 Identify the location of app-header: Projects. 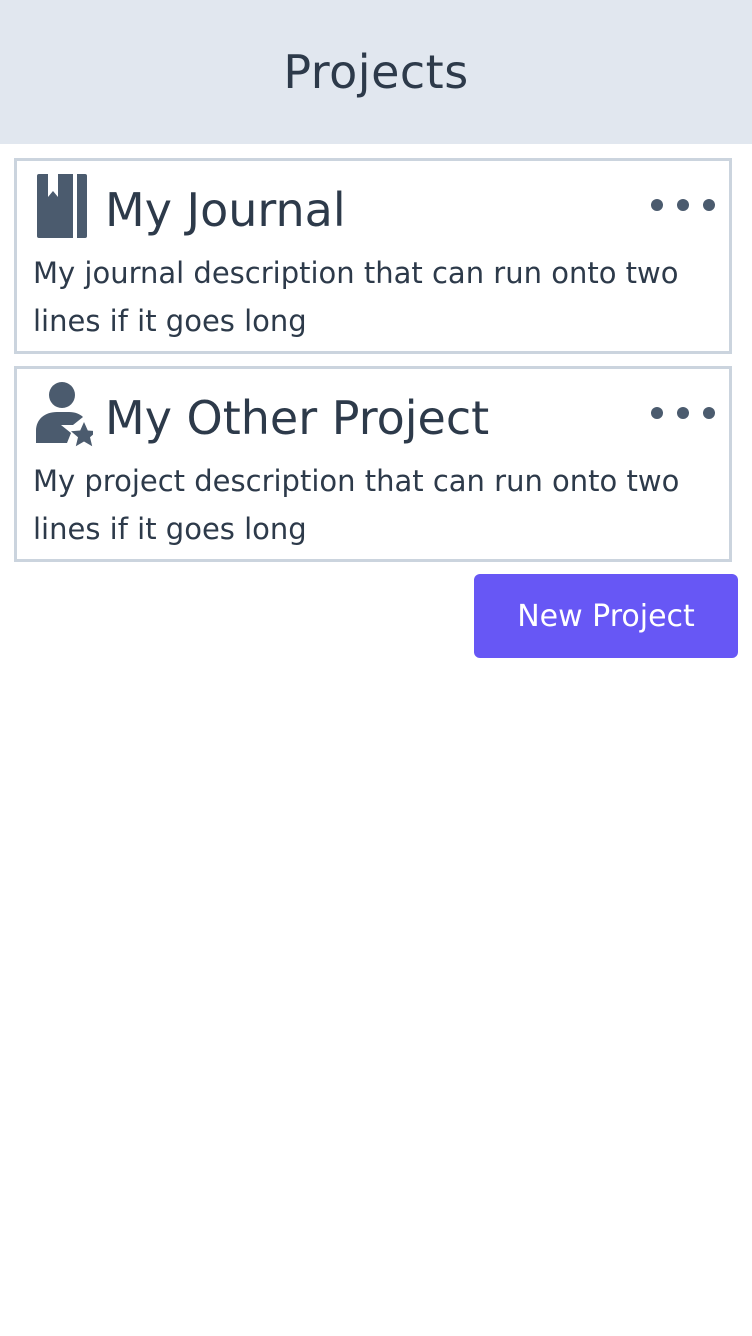
(376, 72).